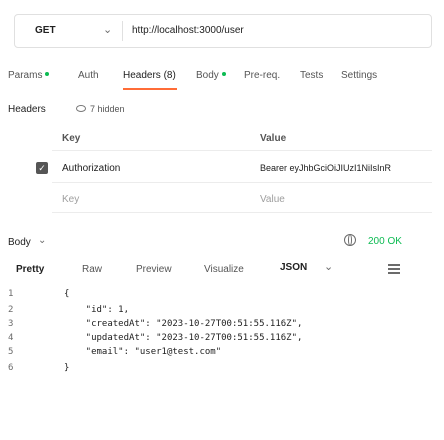 The width and height of the screenshot is (444, 440). I want to click on tab-preview: Preview, so click(154, 269).